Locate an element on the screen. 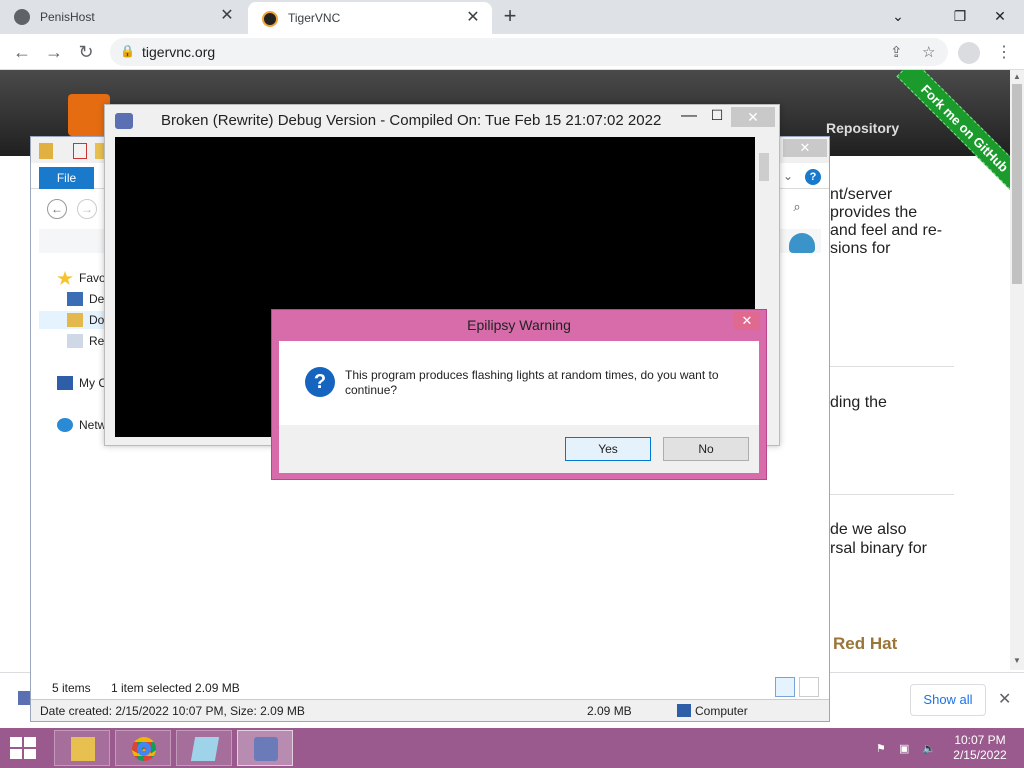 The image size is (1024, 768). explorer-back-icon: ← is located at coordinates (57, 209).